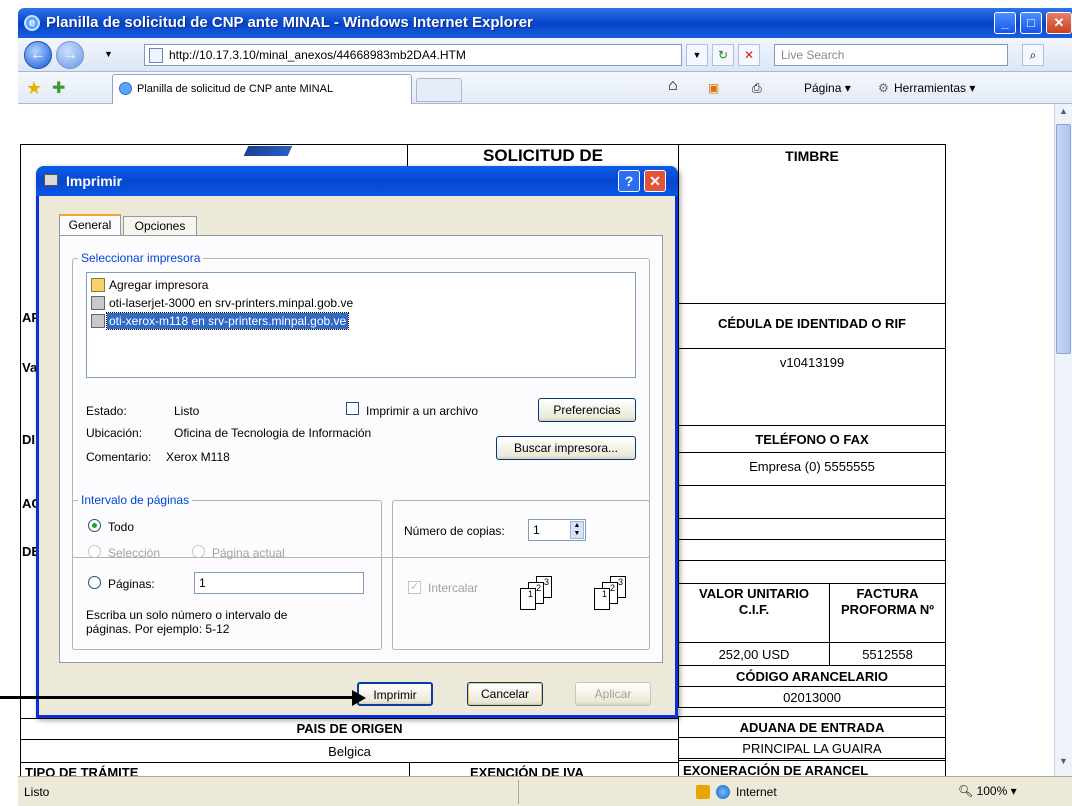 This screenshot has width=1072, height=806. What do you see at coordinates (395, 694) in the screenshot?
I see `imprimir-button: Imprimir` at bounding box center [395, 694].